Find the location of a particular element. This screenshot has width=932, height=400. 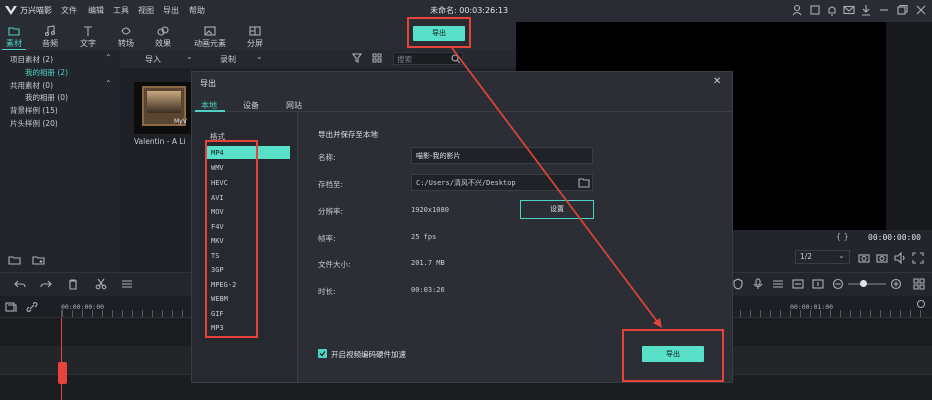

zoom-in-icon is located at coordinates (896, 284).